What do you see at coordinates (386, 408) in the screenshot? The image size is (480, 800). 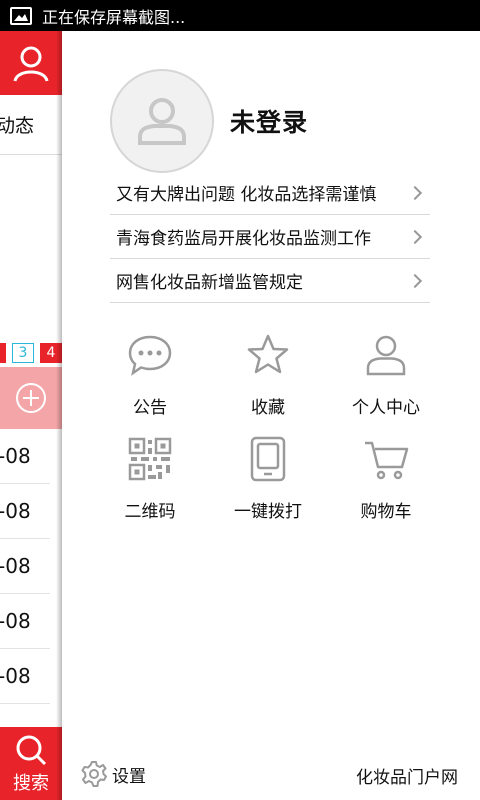 I see `grid-label: 个人中心` at bounding box center [386, 408].